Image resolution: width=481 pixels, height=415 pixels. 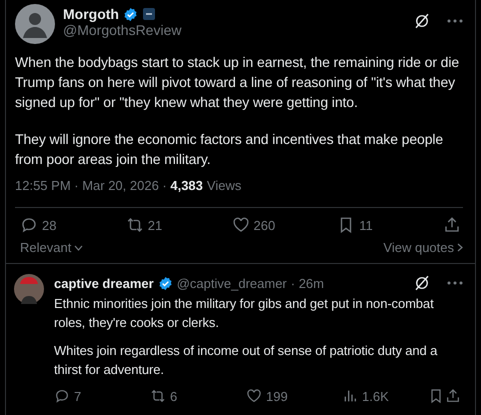 I want to click on author-handle: @captive_dreamer, so click(x=231, y=283).